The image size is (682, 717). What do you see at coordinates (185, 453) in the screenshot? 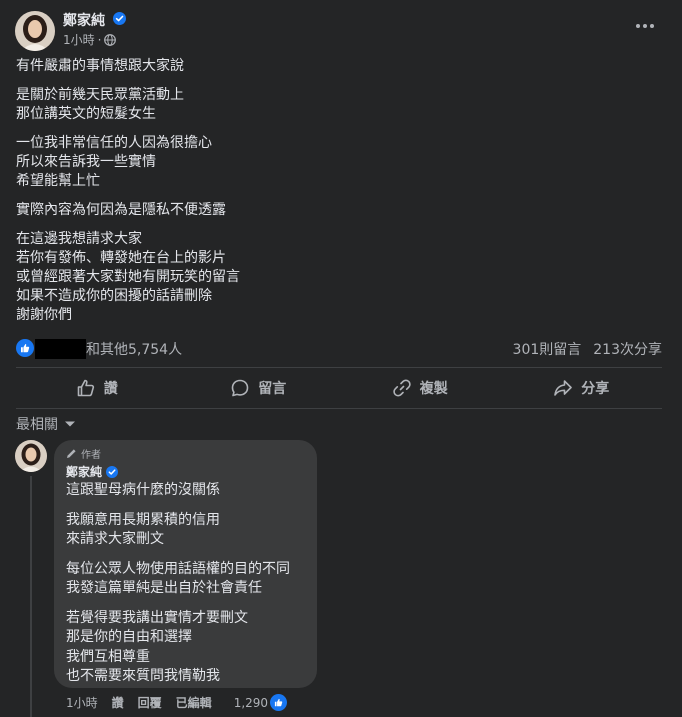
I see `author-tag: 作者` at bounding box center [185, 453].